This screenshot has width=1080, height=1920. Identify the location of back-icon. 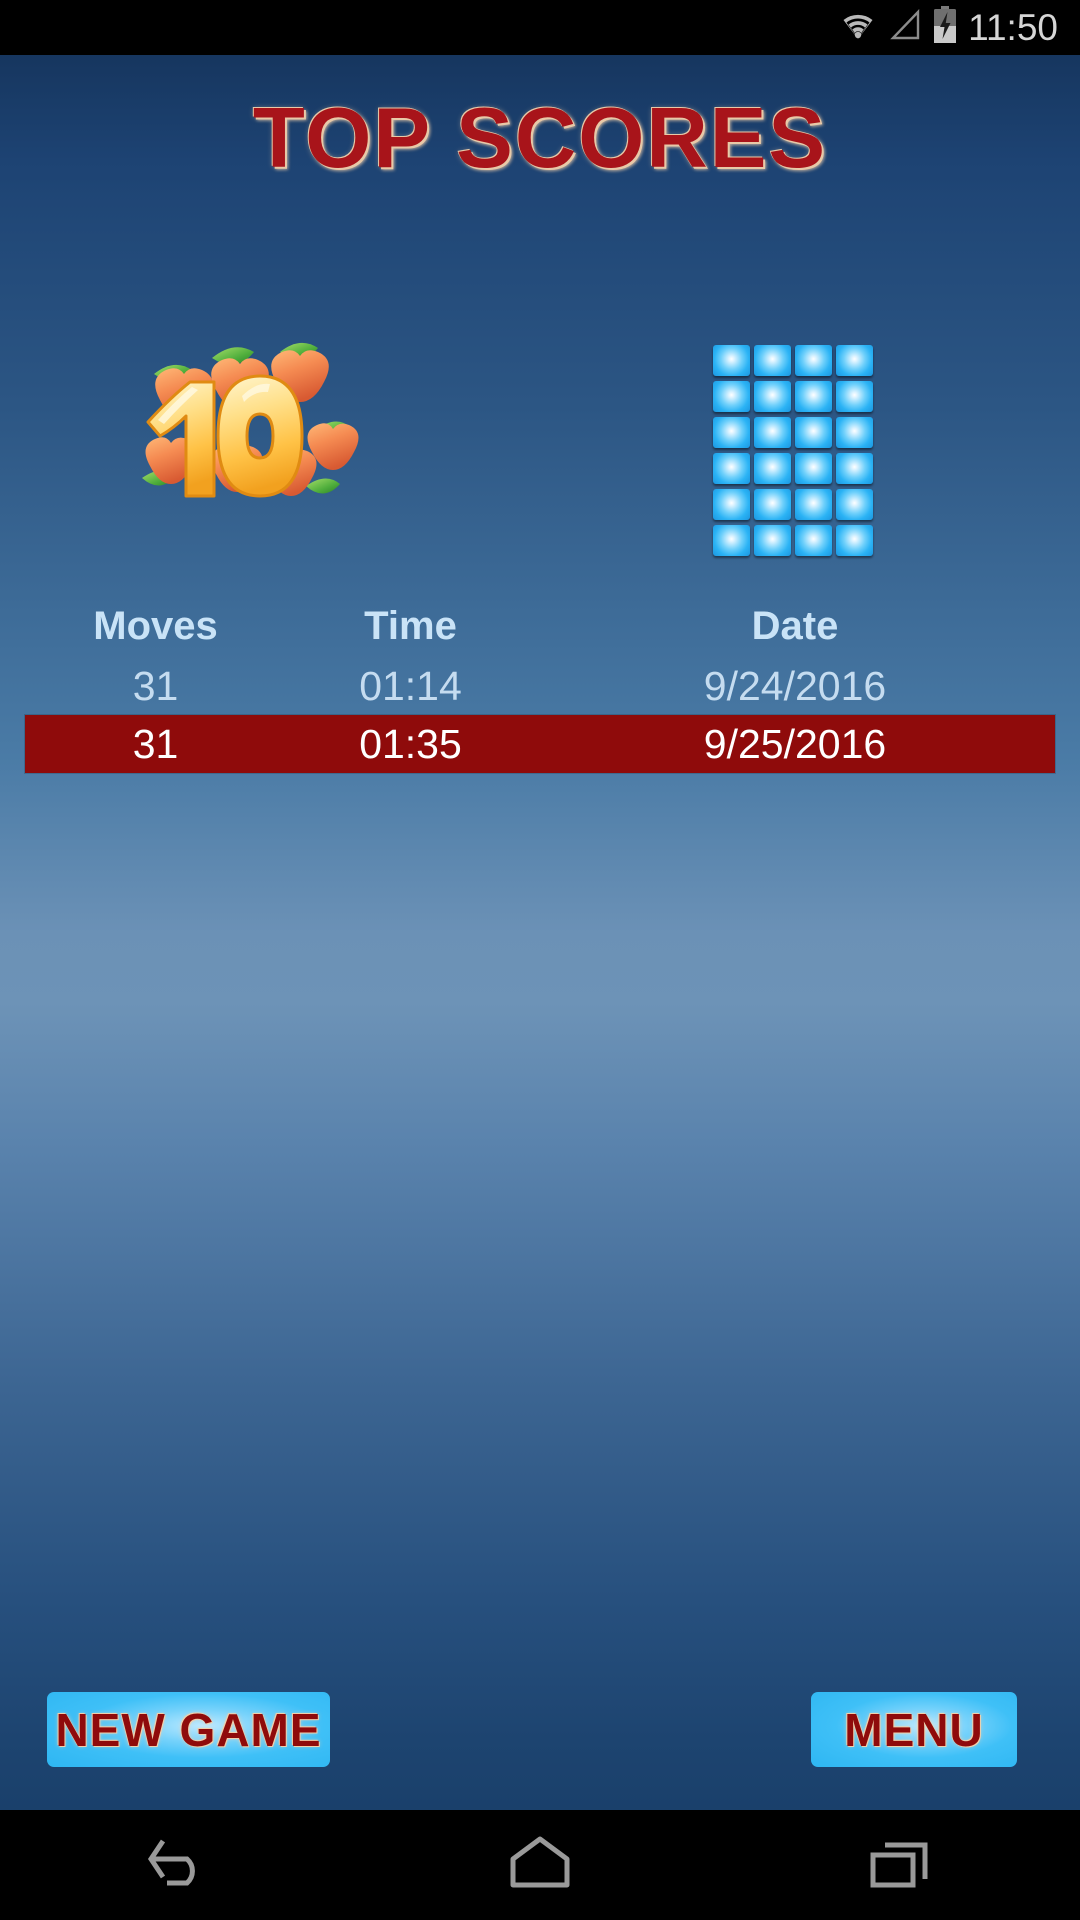
(180, 1865).